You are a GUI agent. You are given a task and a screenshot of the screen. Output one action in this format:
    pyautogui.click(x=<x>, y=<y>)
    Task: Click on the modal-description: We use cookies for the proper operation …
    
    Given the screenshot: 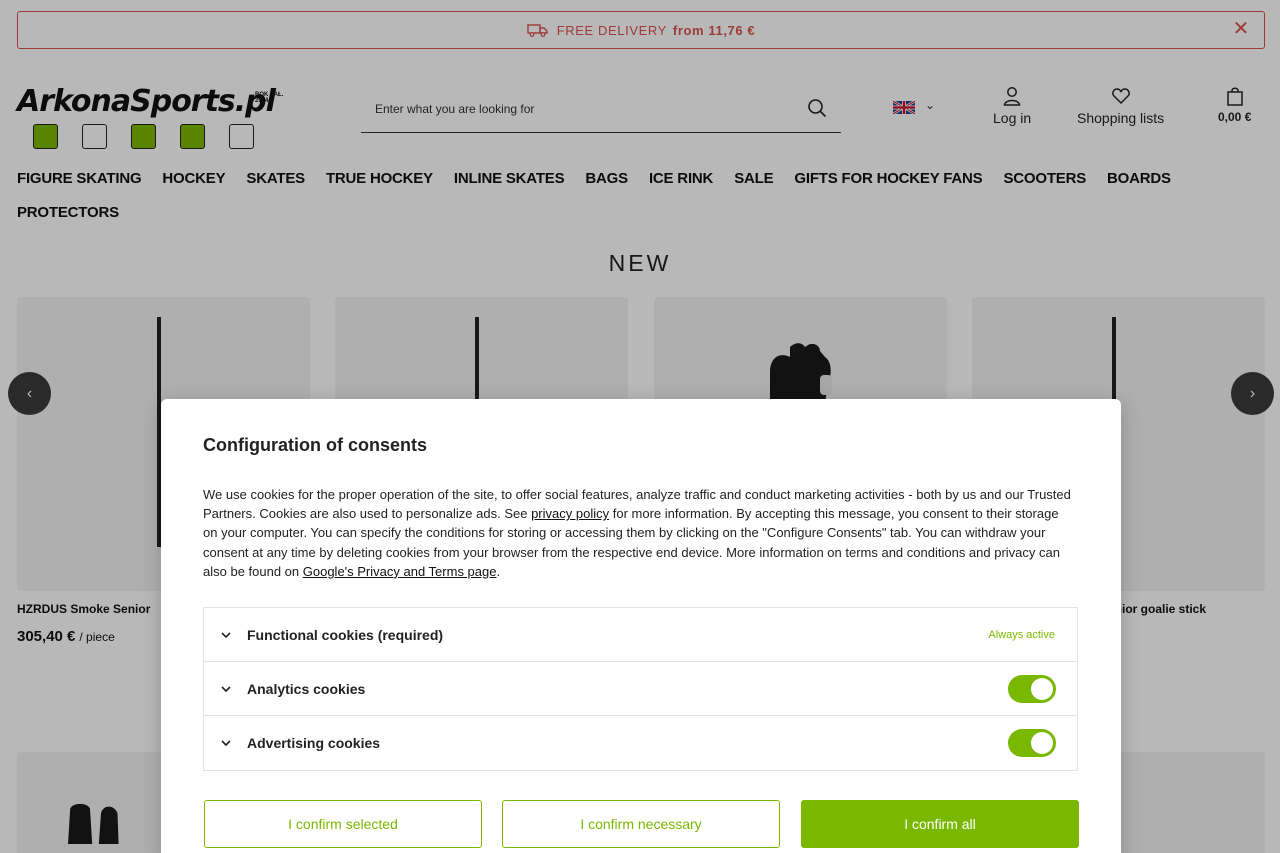 What is the action you would take?
    pyautogui.click(x=638, y=533)
    